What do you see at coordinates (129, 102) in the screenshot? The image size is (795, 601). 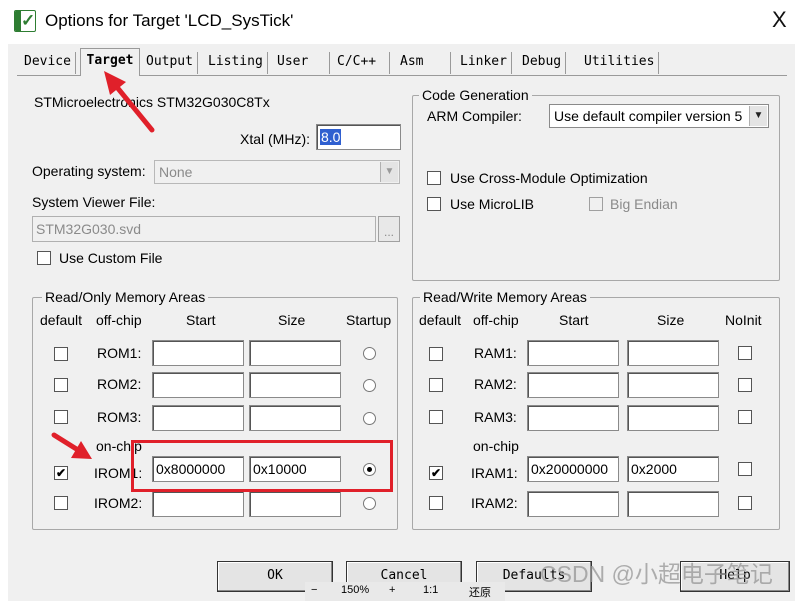 I see `arrow-icon-target-tab` at bounding box center [129, 102].